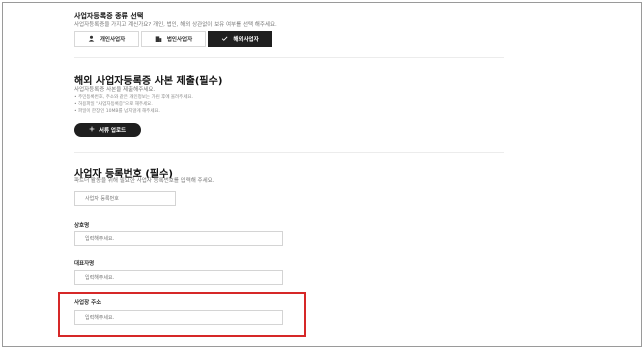  I want to click on option-corporate-business: 법인사업자, so click(173, 39).